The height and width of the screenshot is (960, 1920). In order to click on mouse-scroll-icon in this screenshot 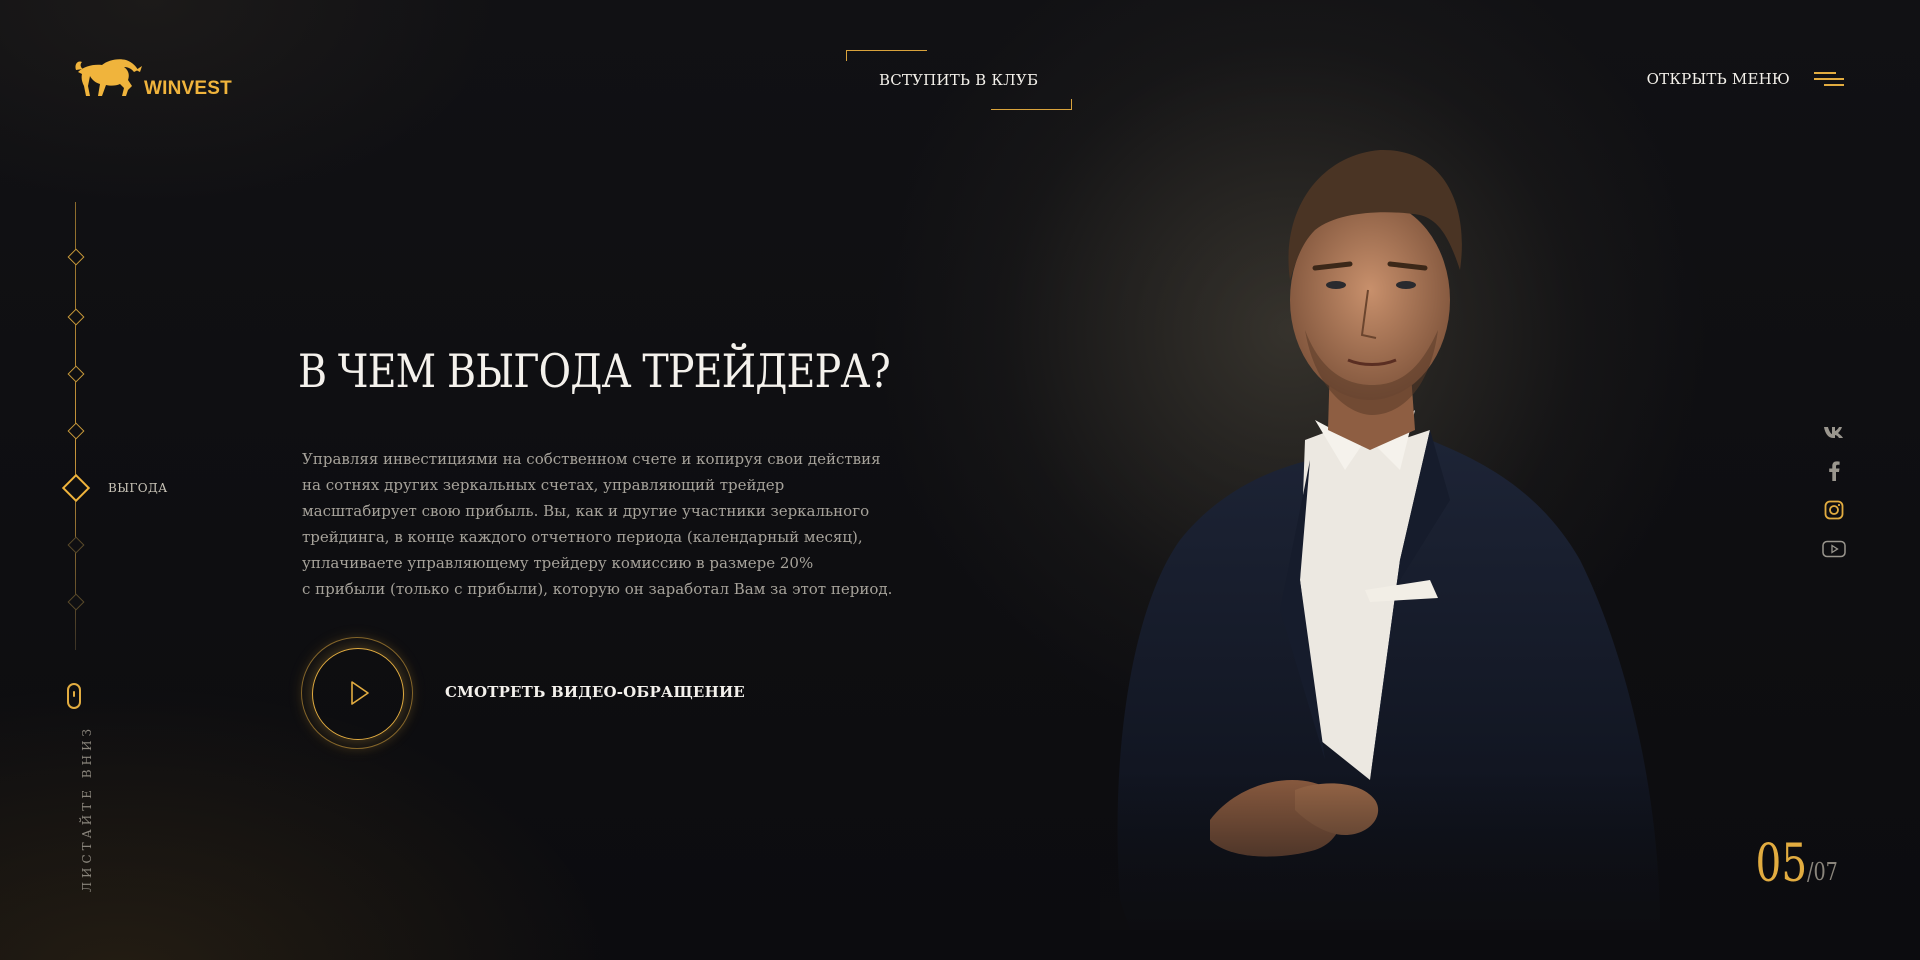, I will do `click(74, 696)`.